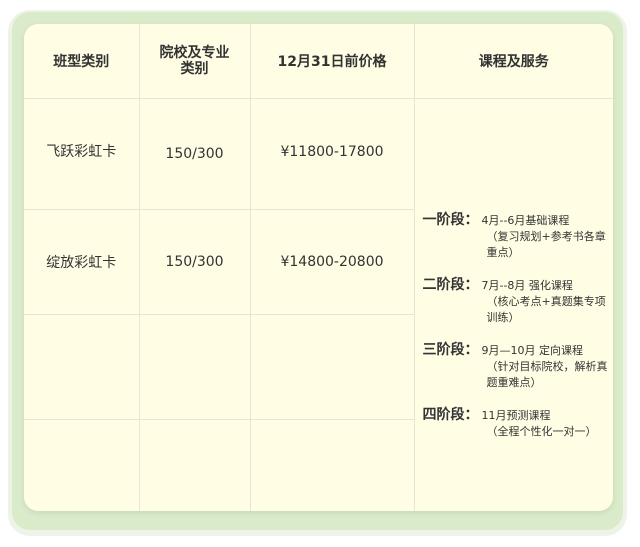 The image size is (640, 547). I want to click on header-price: 12月31日前价格, so click(332, 61).